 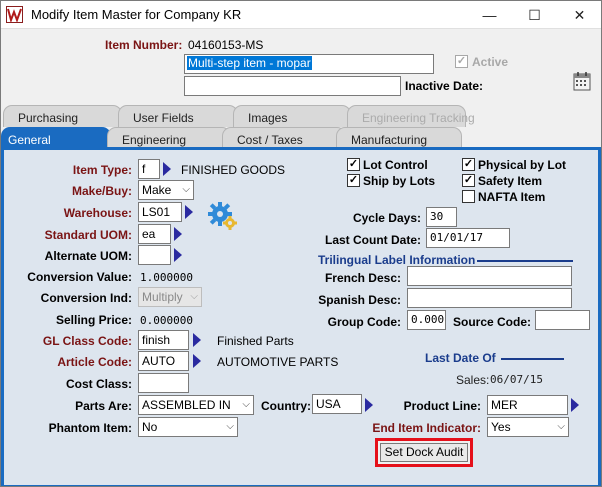 I want to click on tab-user-fields: User Fields, so click(x=178, y=116).